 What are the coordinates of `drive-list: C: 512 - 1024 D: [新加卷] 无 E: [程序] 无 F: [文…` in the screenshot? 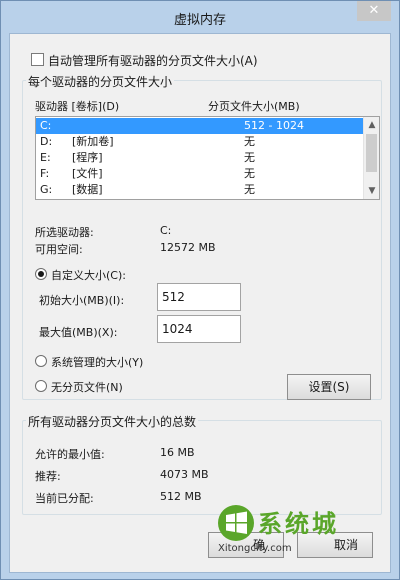 It's located at (207, 158).